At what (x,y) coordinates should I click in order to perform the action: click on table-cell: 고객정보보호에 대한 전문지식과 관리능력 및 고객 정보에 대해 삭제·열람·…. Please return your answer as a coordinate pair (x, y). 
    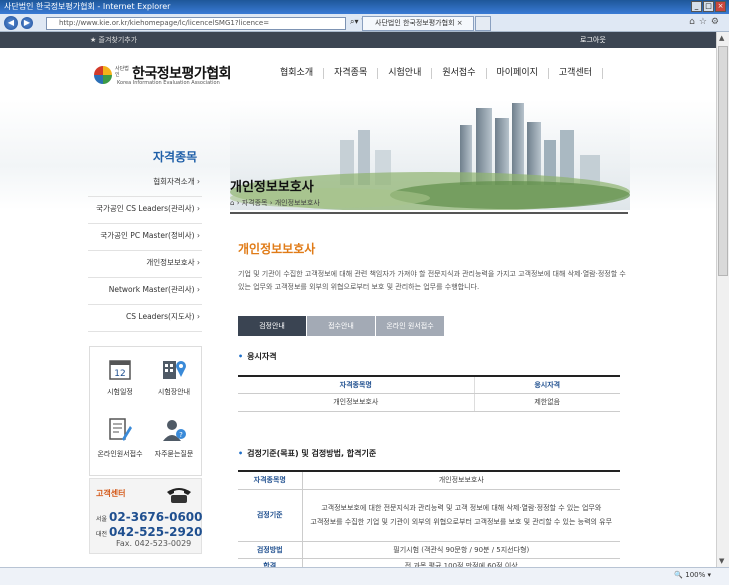
    Looking at the image, I should click on (461, 515).